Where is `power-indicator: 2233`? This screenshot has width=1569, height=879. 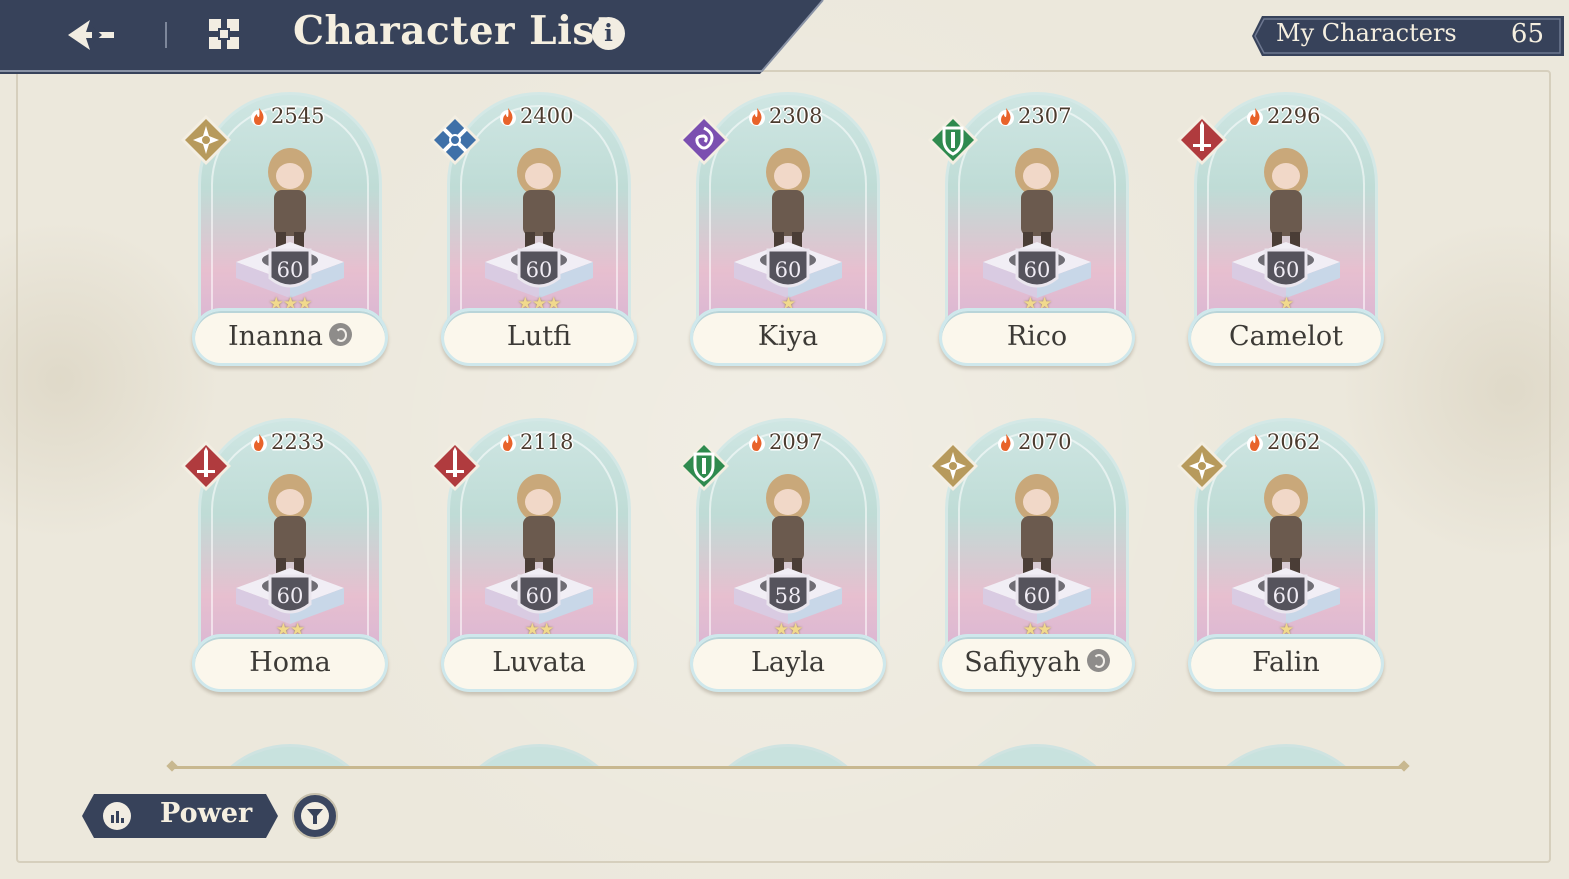 power-indicator: 2233 is located at coordinates (287, 442).